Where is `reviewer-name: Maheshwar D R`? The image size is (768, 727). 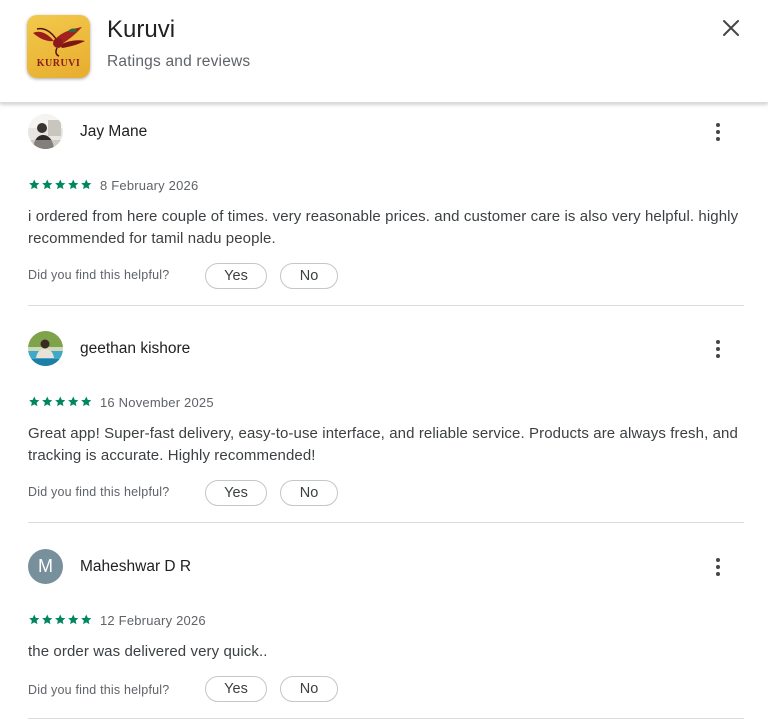
reviewer-name: Maheshwar D R is located at coordinates (136, 566).